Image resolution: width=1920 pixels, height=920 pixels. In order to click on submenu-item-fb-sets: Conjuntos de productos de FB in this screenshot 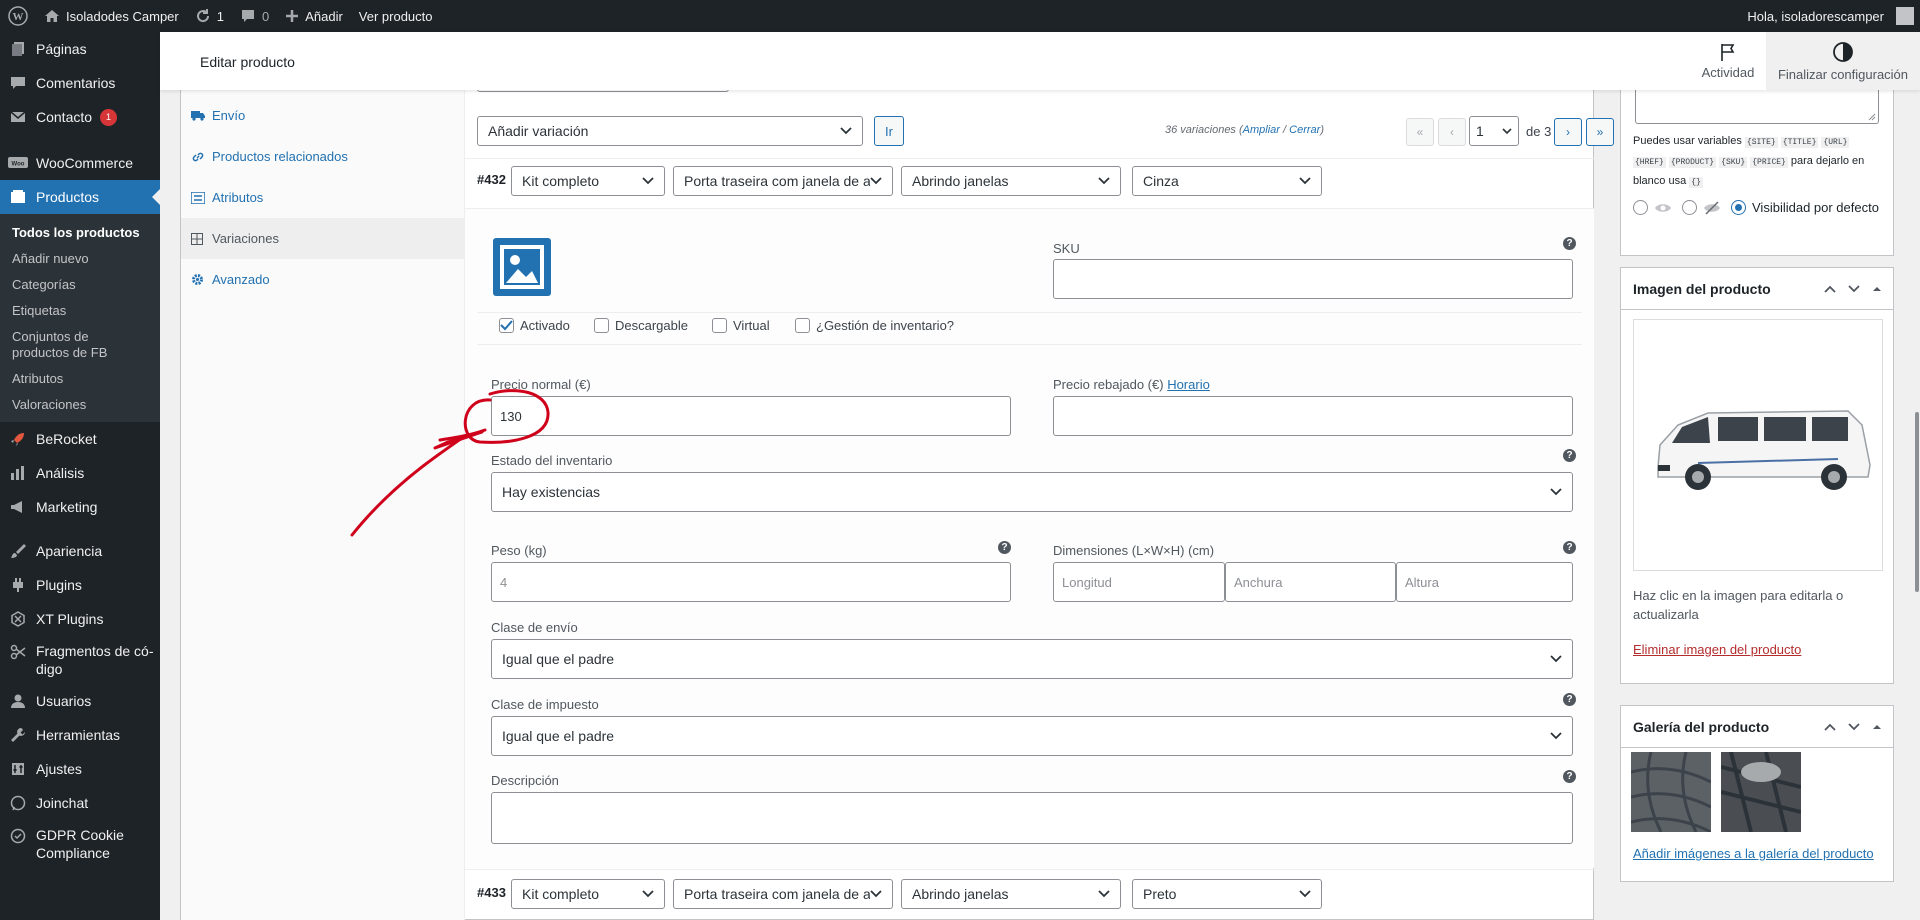, I will do `click(80, 345)`.